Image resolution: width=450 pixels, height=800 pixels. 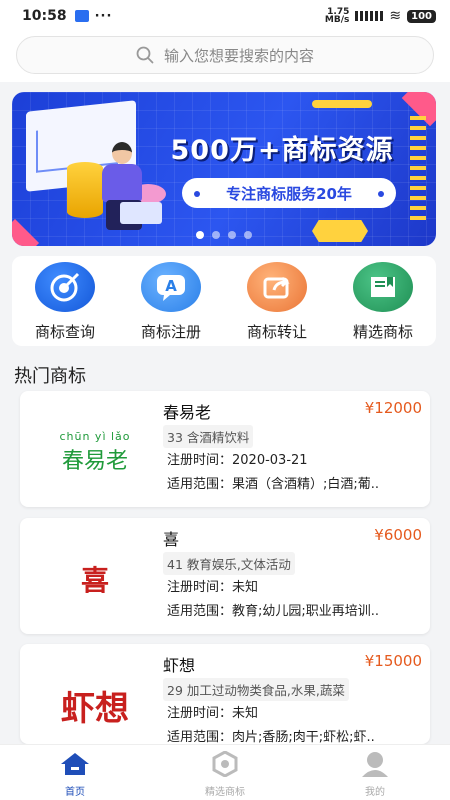 What do you see at coordinates (225, 764) in the screenshot?
I see `brand-icon` at bounding box center [225, 764].